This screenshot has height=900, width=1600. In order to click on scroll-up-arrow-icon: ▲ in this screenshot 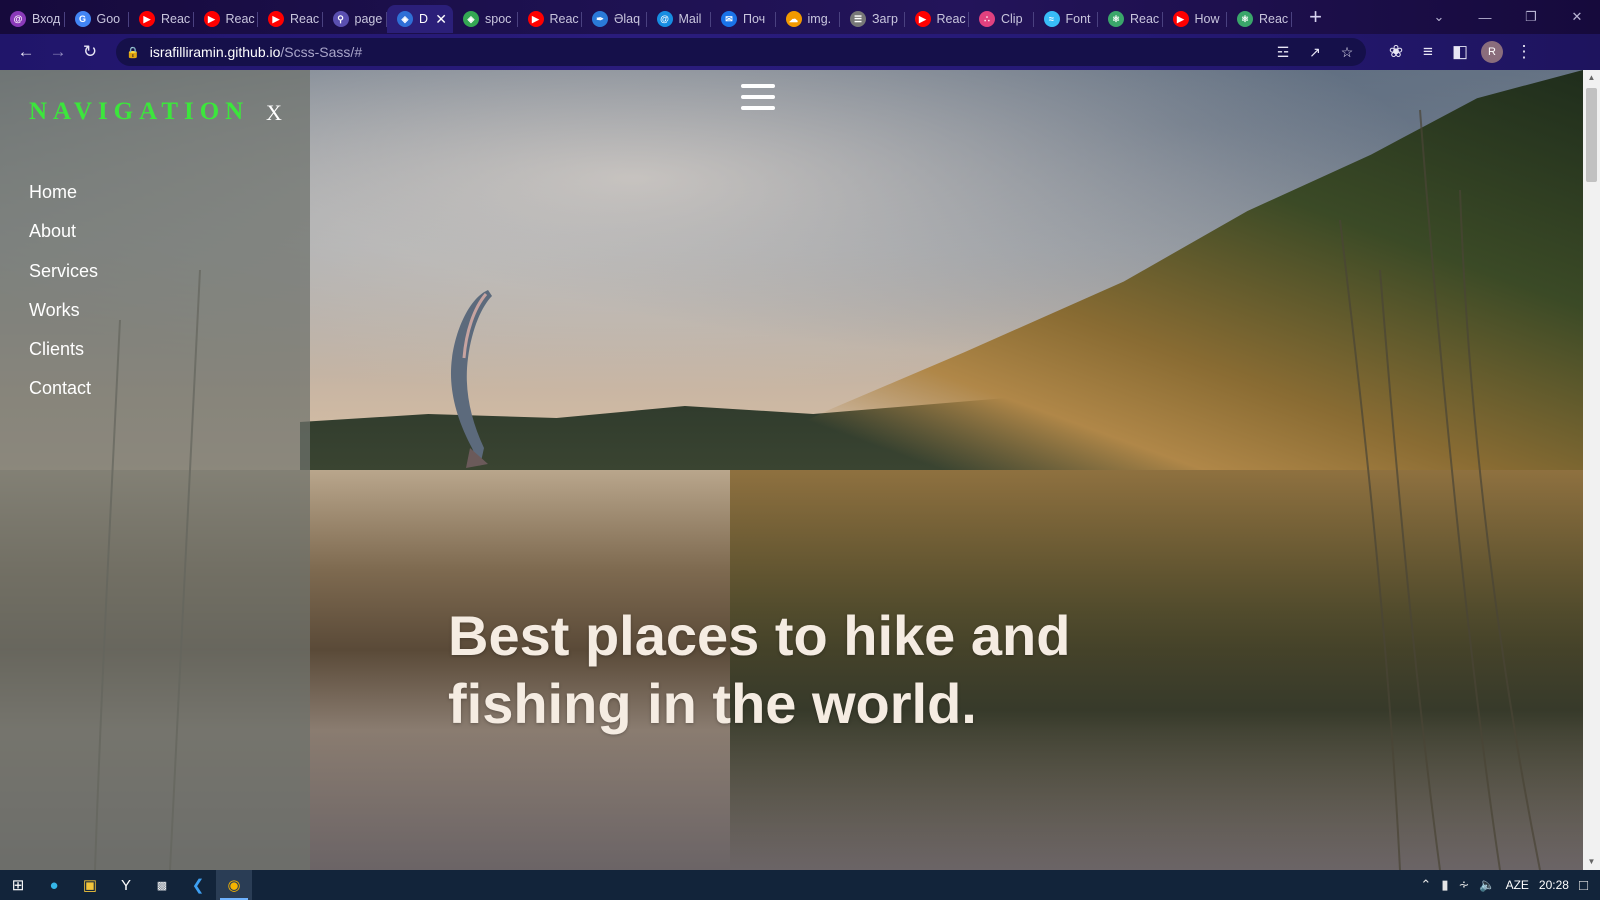, I will do `click(1591, 78)`.